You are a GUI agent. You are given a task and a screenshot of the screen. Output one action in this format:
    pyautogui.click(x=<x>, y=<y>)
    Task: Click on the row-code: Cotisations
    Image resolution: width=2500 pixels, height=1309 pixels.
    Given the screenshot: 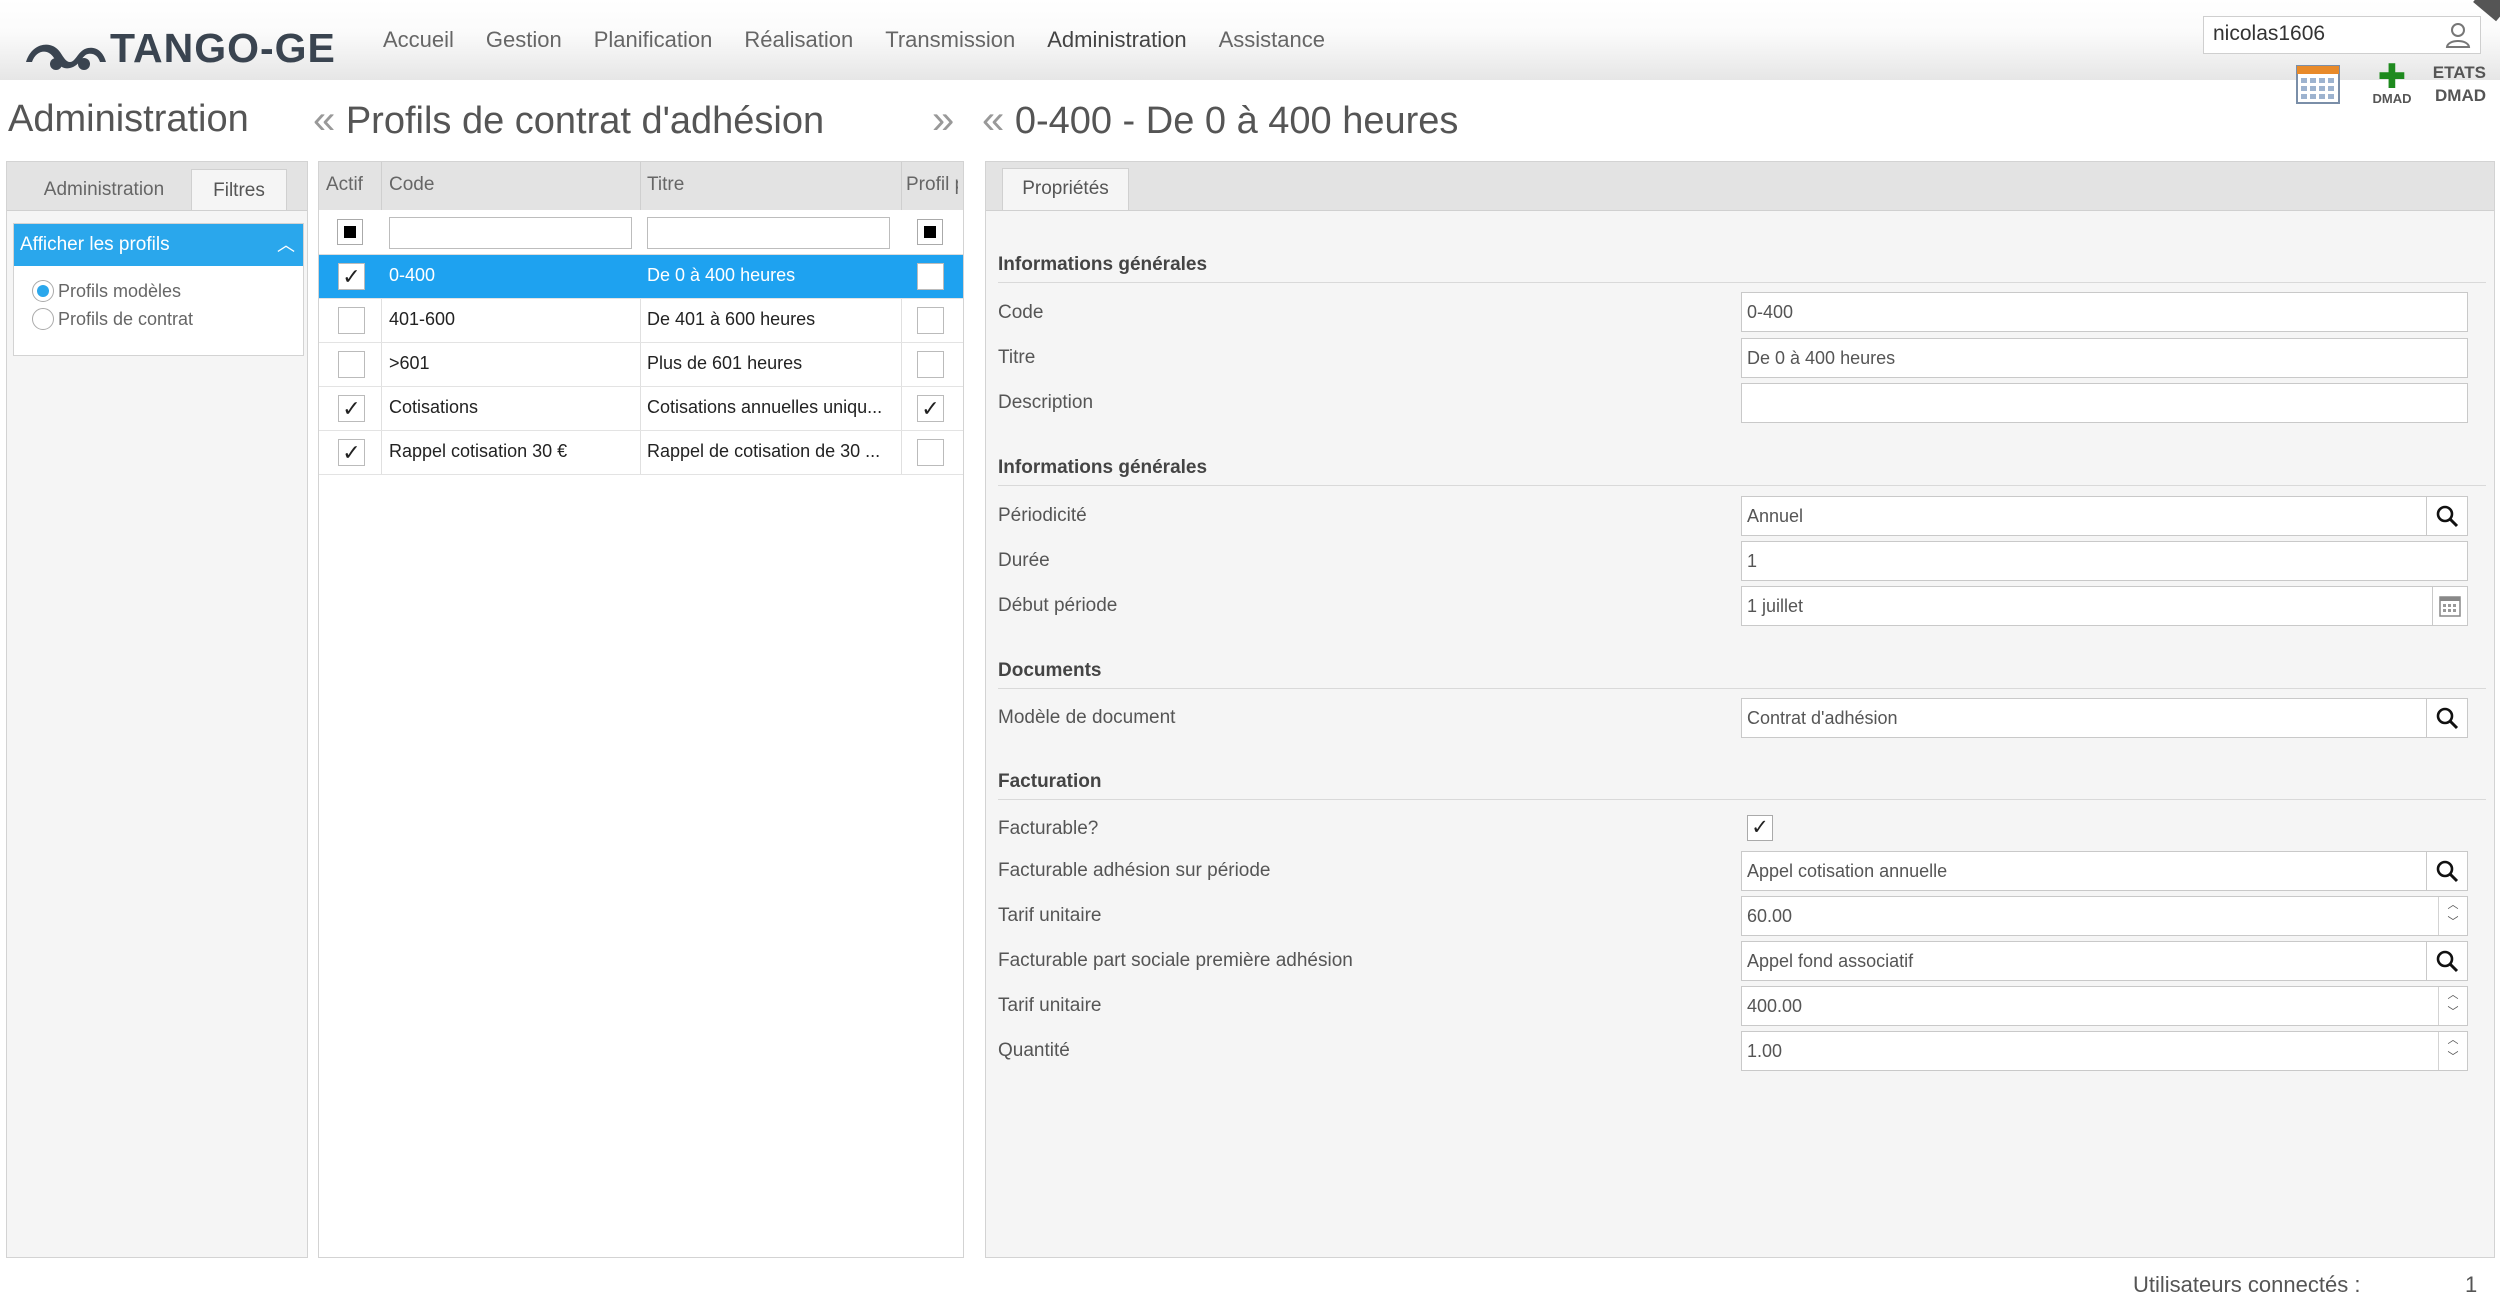 What is the action you would take?
    pyautogui.click(x=434, y=407)
    